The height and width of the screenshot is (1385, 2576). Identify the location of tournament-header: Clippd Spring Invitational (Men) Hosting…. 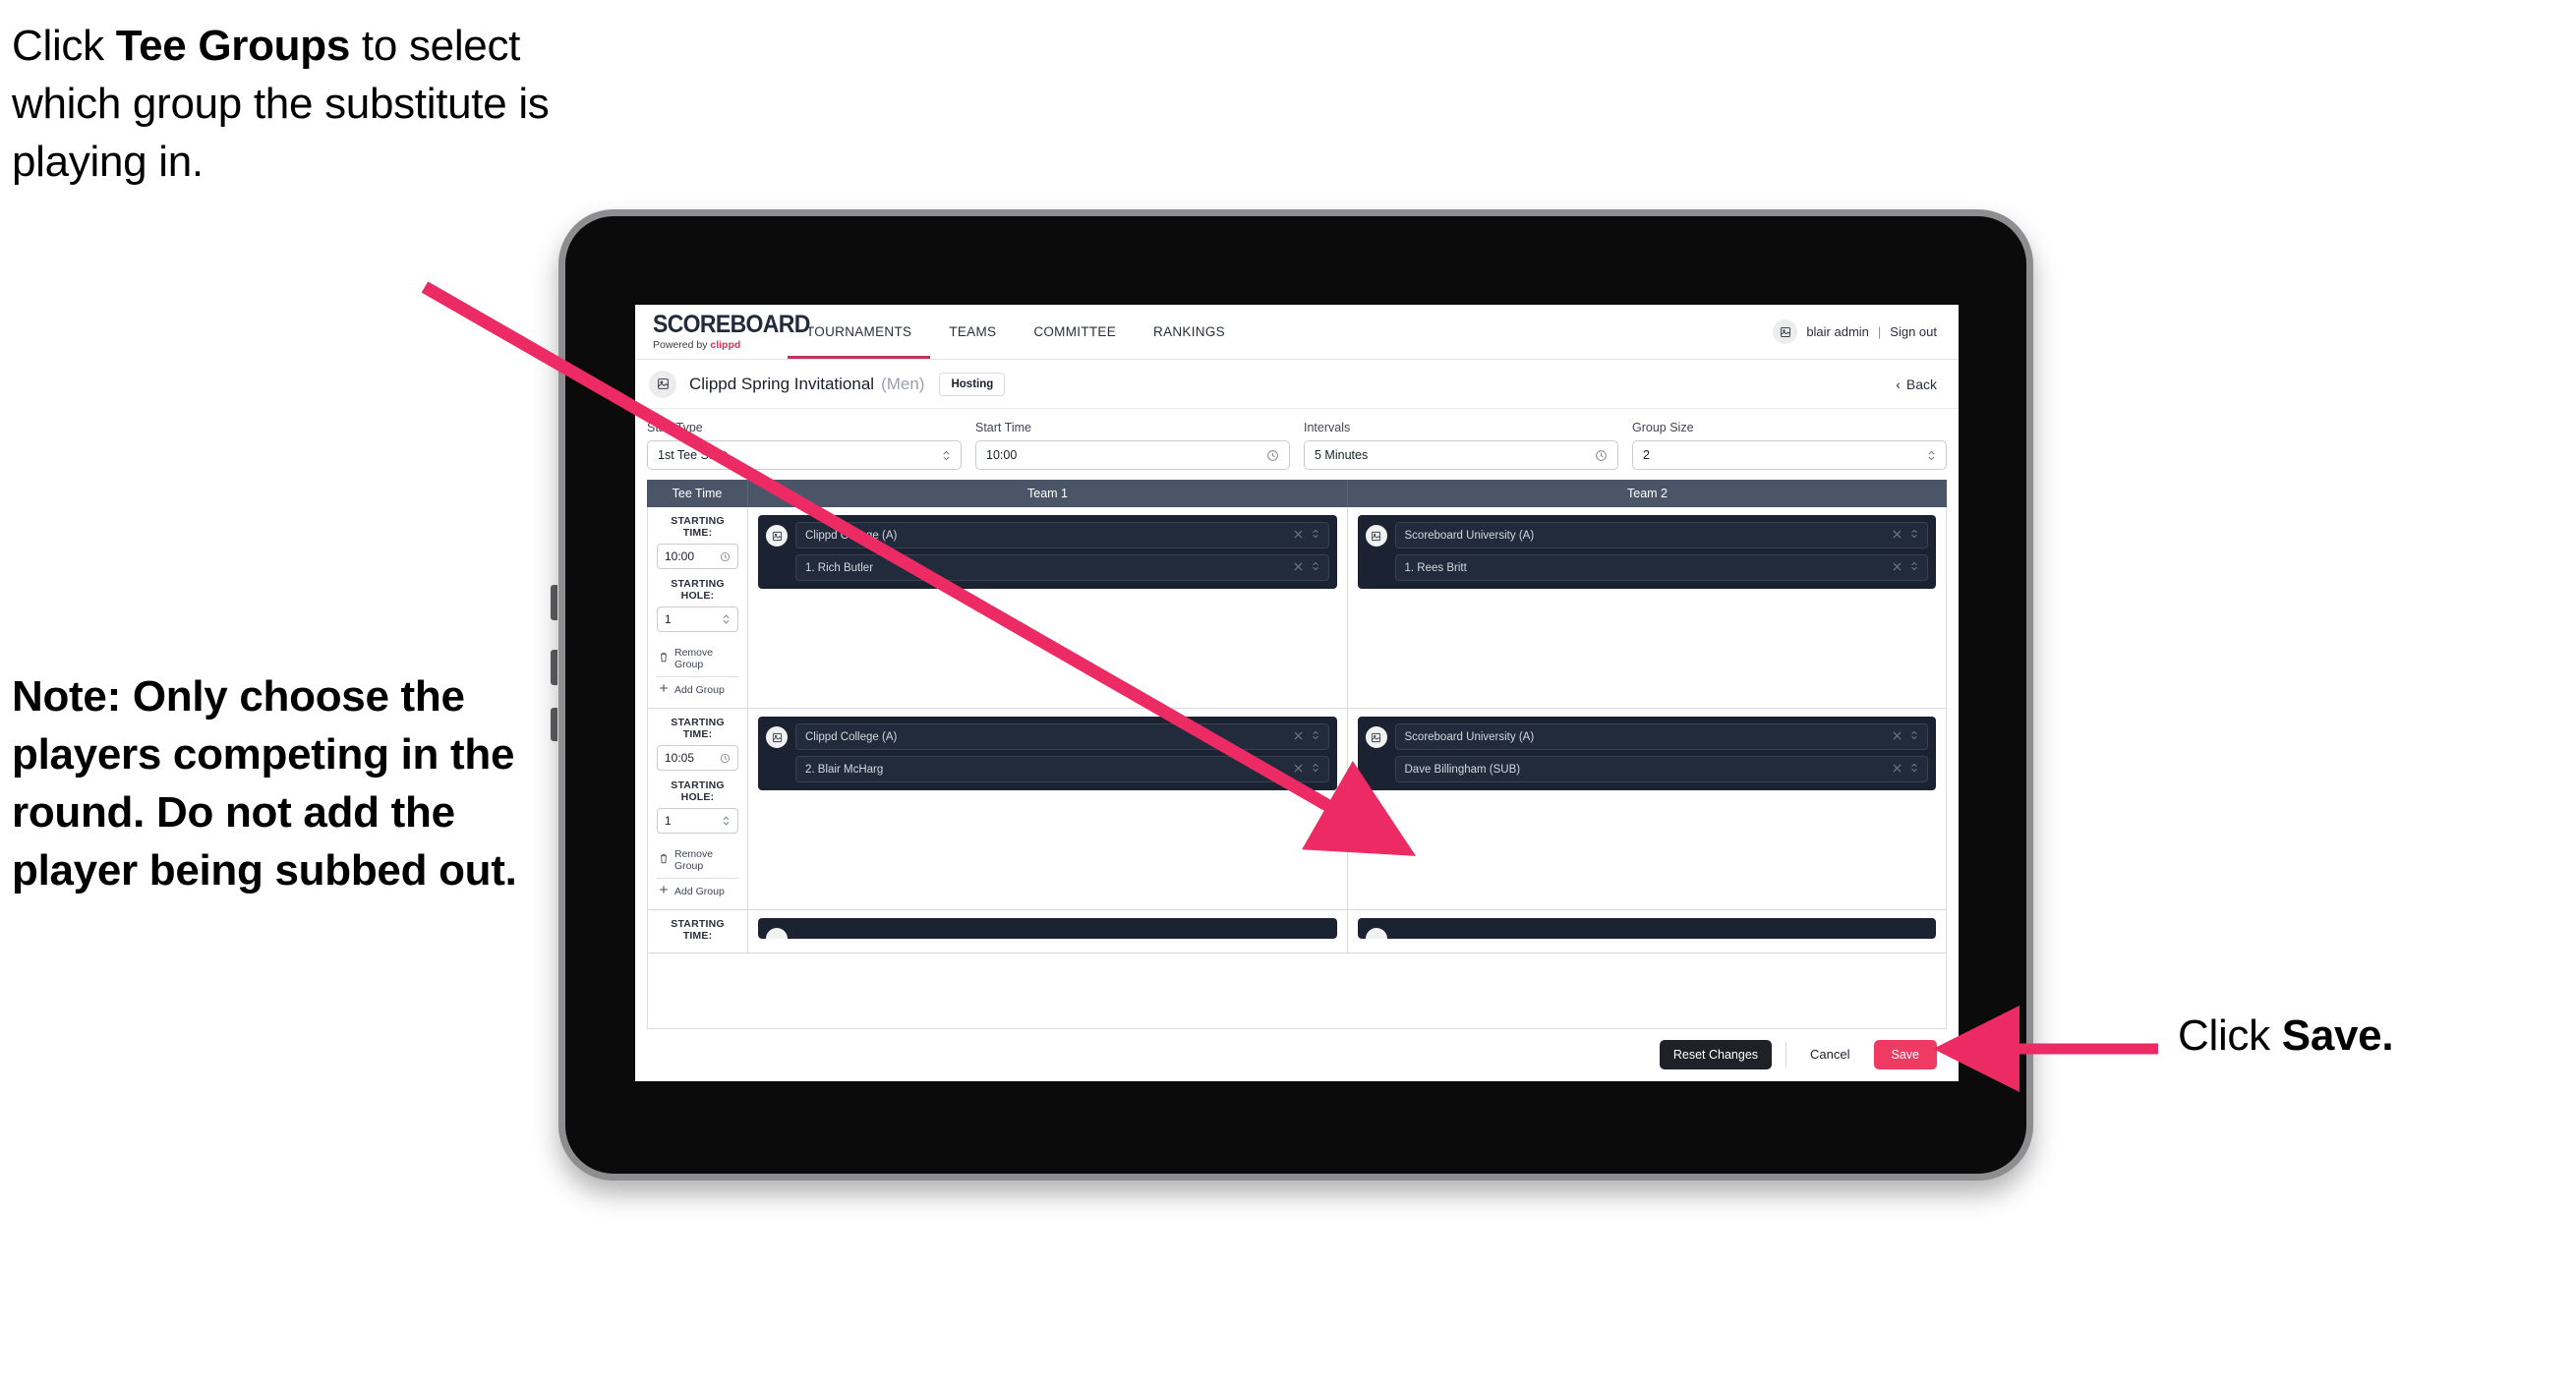
(1297, 384).